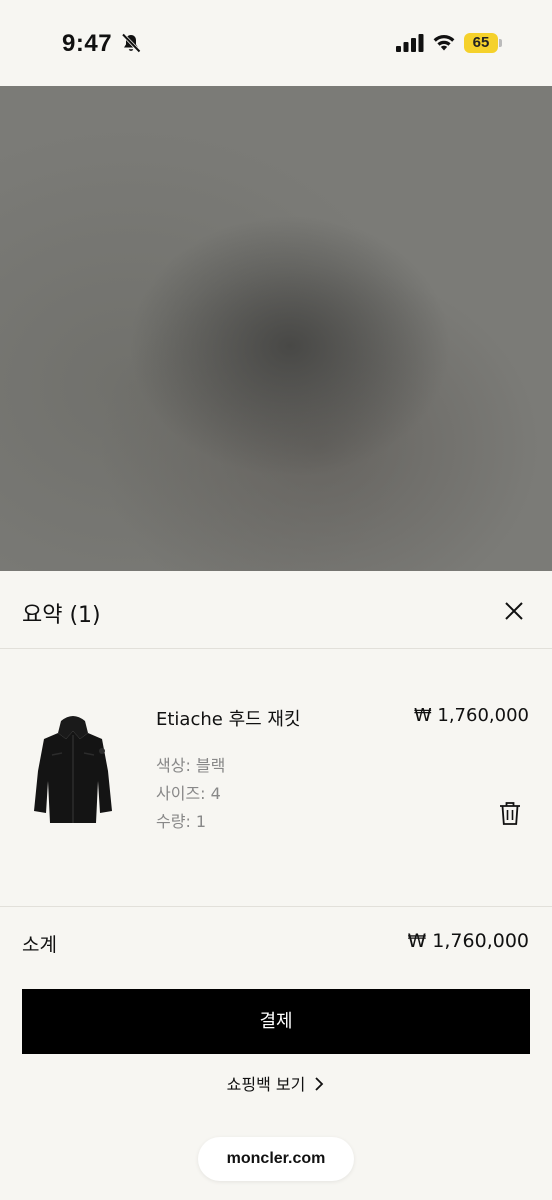  I want to click on checkout-button: 결제, so click(276, 1021).